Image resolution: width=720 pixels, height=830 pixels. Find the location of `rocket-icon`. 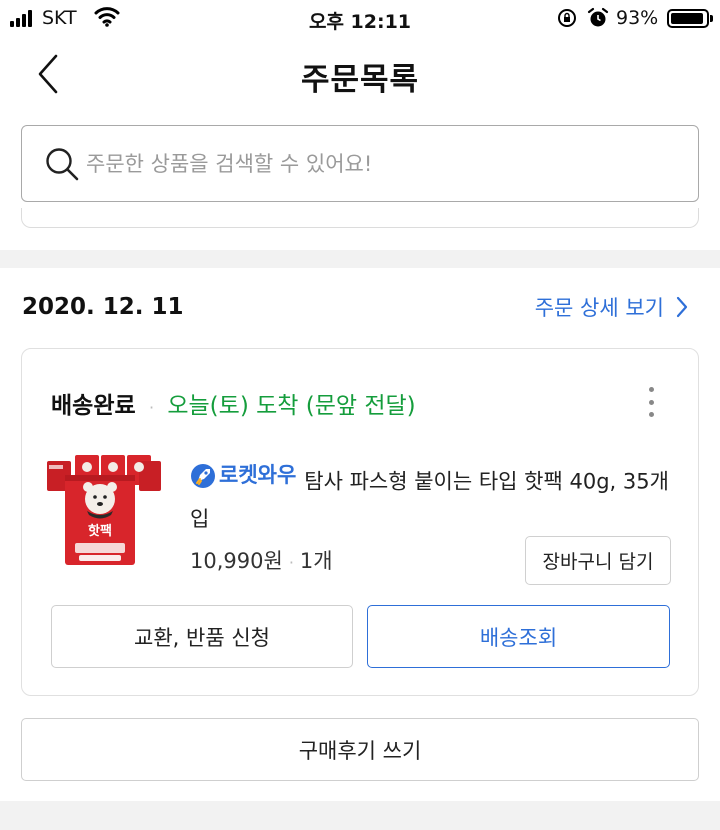

rocket-icon is located at coordinates (203, 475).